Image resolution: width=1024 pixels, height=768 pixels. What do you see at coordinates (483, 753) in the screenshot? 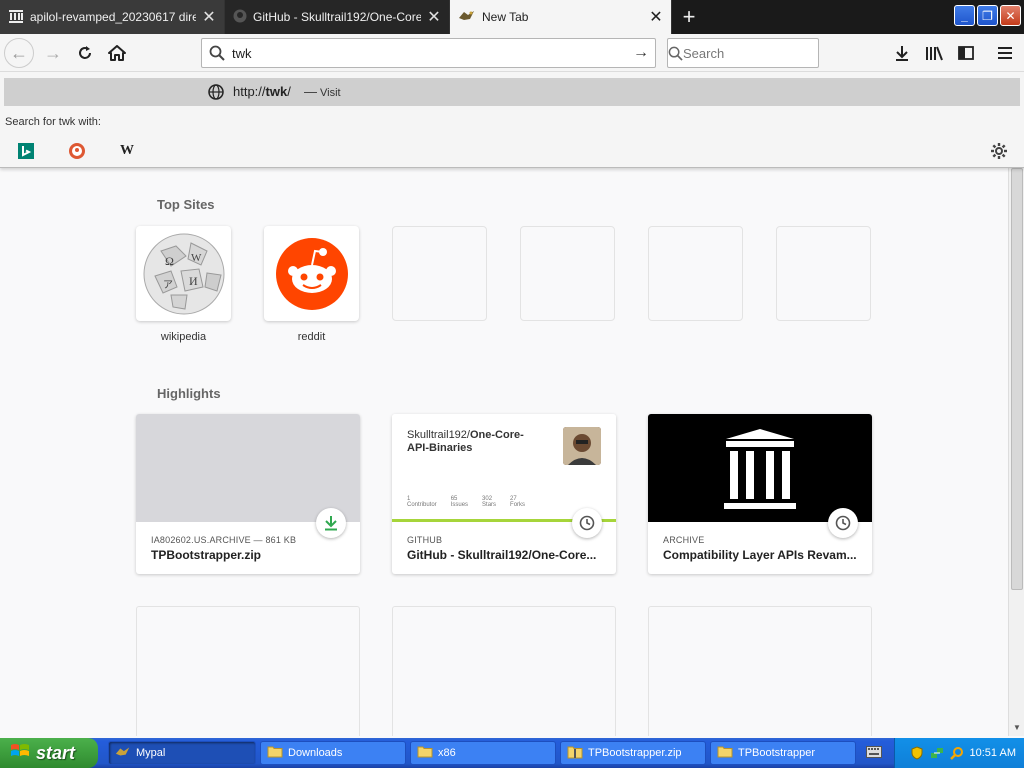
I see `taskbar-item-x86: x86` at bounding box center [483, 753].